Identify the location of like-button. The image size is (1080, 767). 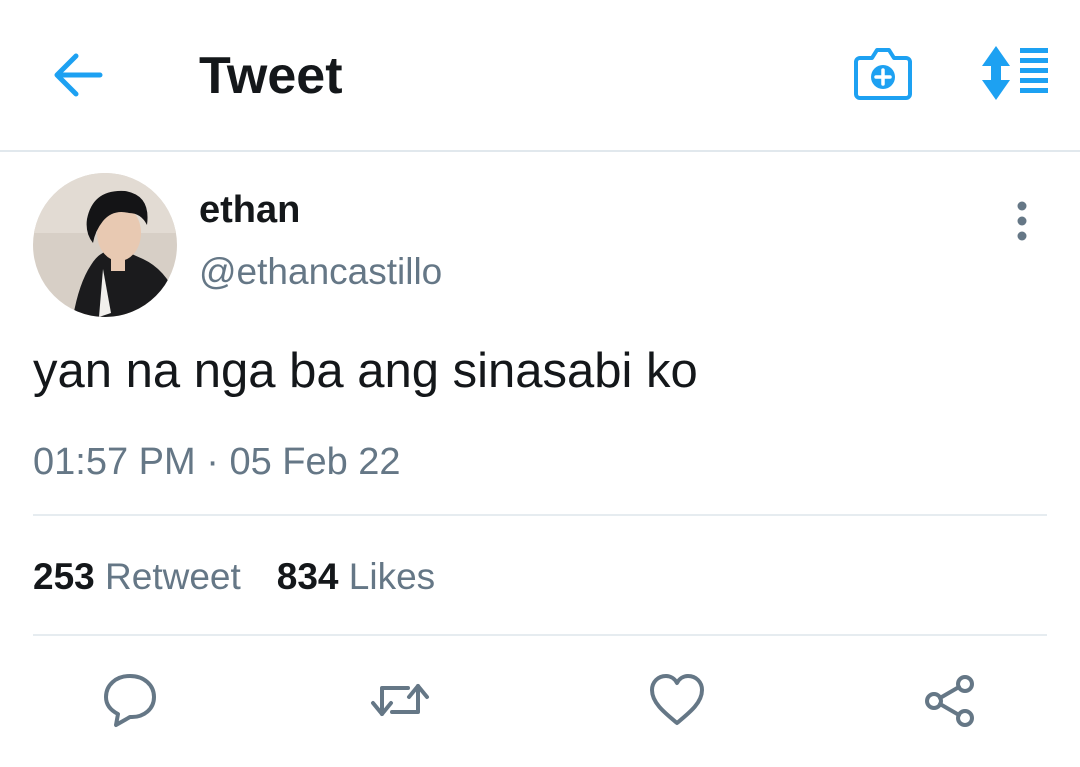
(677, 700).